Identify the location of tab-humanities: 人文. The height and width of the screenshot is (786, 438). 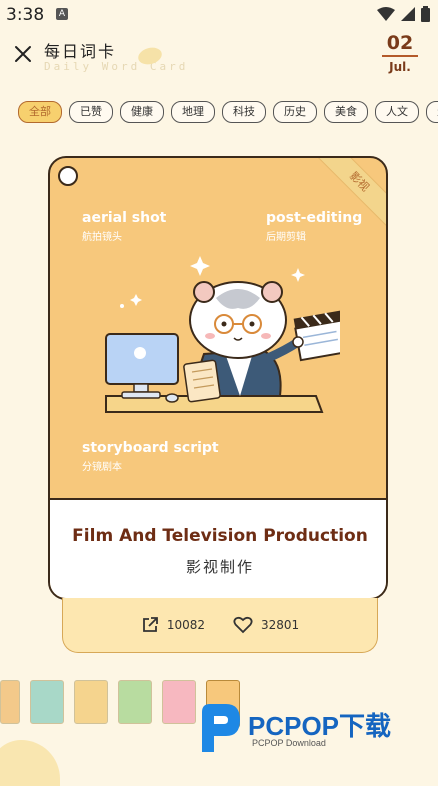
(397, 112).